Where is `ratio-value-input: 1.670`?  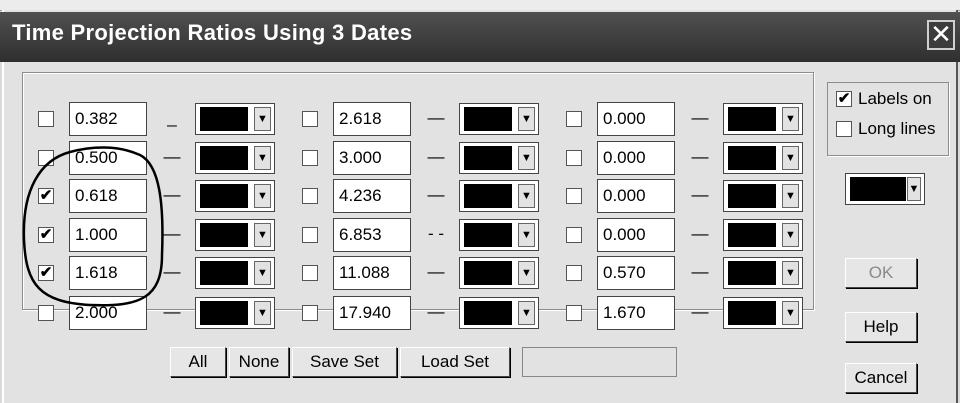
ratio-value-input: 1.670 is located at coordinates (636, 313).